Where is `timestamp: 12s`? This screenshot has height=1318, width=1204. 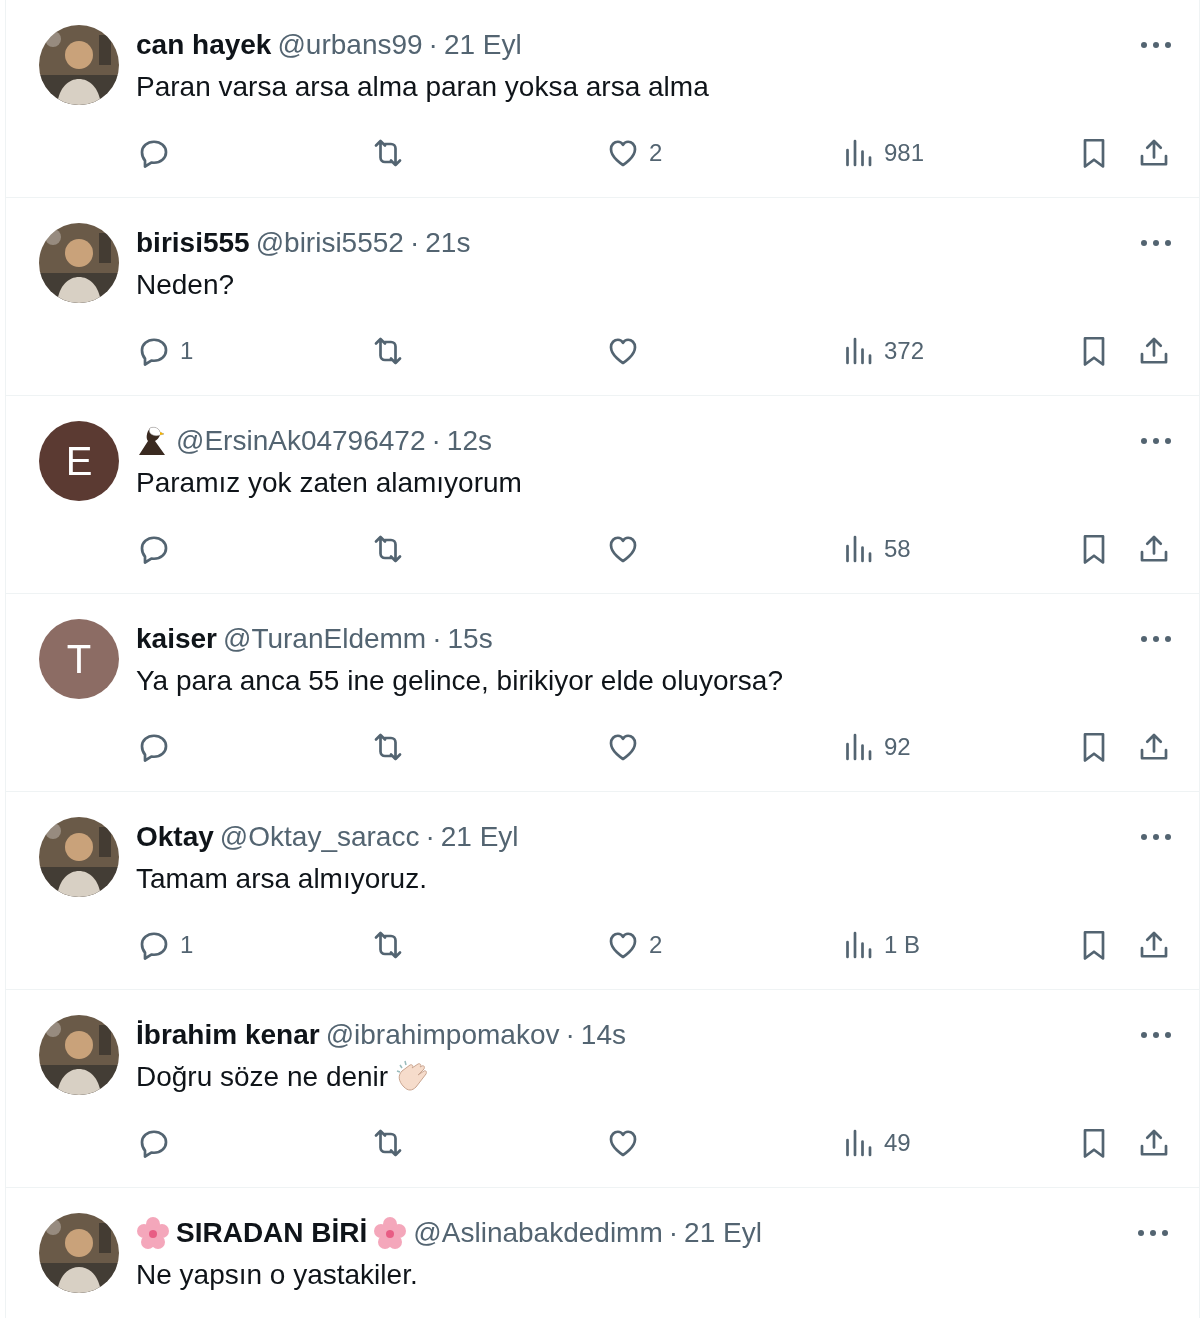 timestamp: 12s is located at coordinates (469, 441).